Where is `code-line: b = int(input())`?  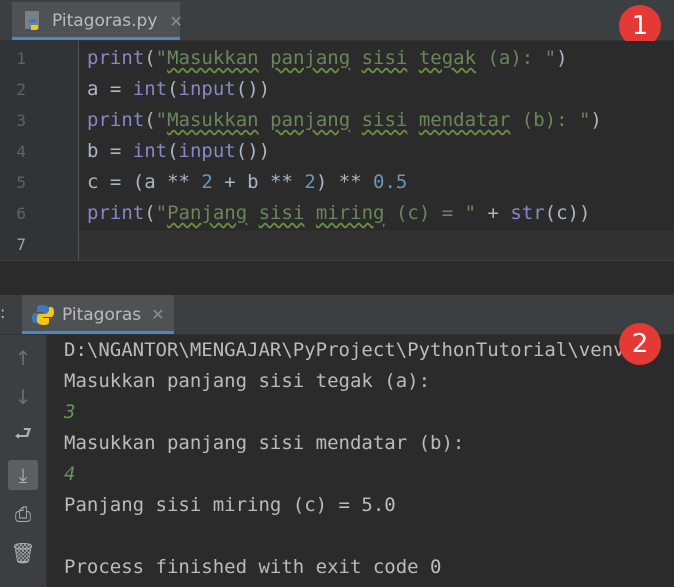 code-line: b = int(input()) is located at coordinates (178, 151).